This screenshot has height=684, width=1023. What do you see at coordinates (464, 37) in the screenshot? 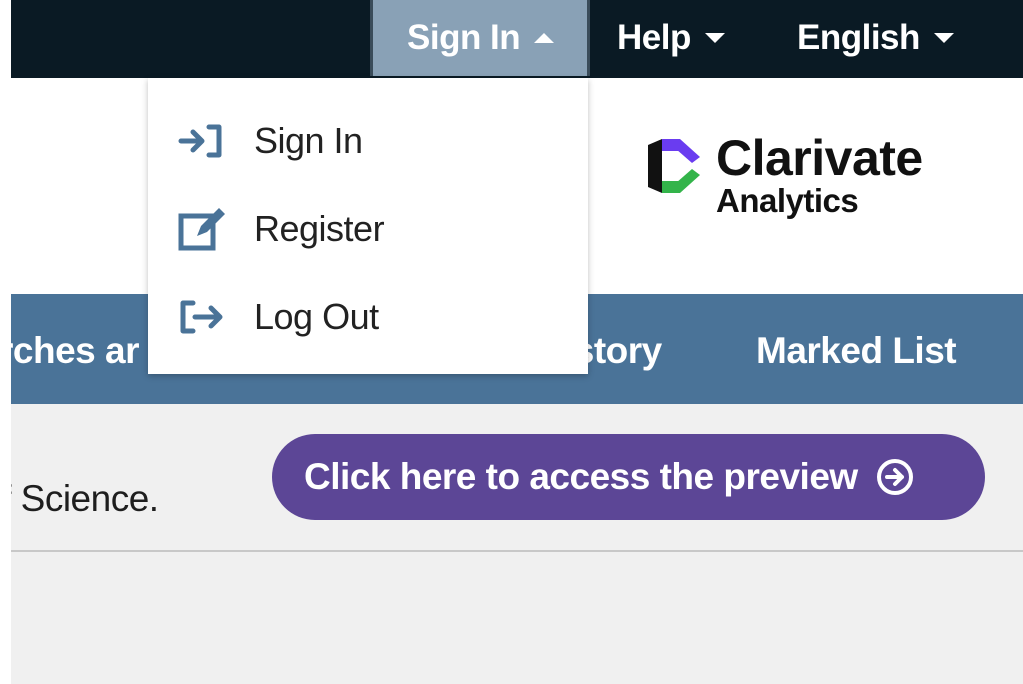
I see `sign-in-toggle-label: Sign In` at bounding box center [464, 37].